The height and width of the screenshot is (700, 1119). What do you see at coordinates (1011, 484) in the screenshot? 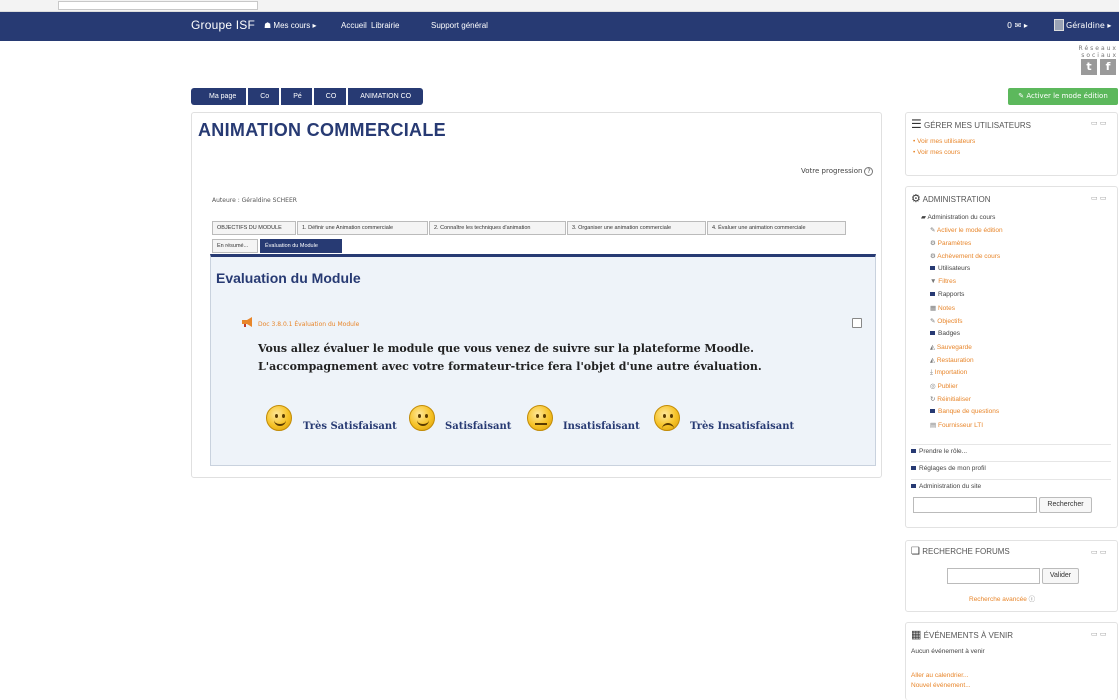
I see `site-administration: Administration du site` at bounding box center [1011, 484].